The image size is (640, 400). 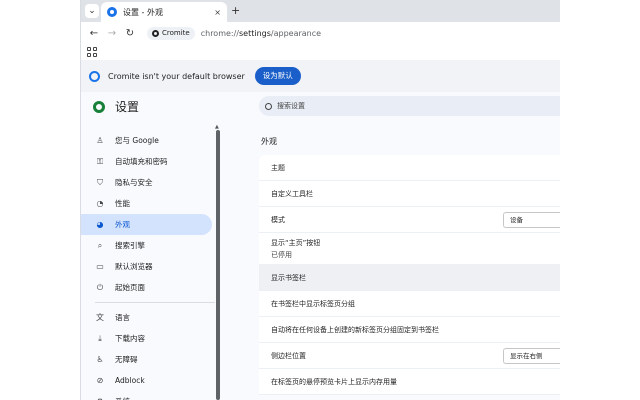 What do you see at coordinates (122, 317) in the screenshot?
I see `sidebar-item-label: 语言` at bounding box center [122, 317].